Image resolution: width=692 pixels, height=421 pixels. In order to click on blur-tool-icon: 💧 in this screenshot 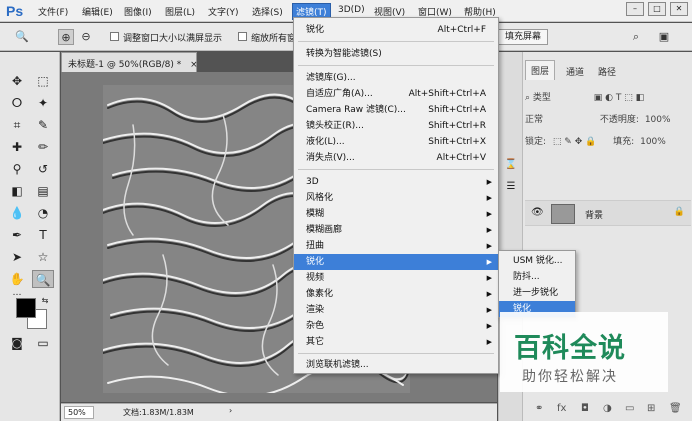, I will do `click(17, 213)`.